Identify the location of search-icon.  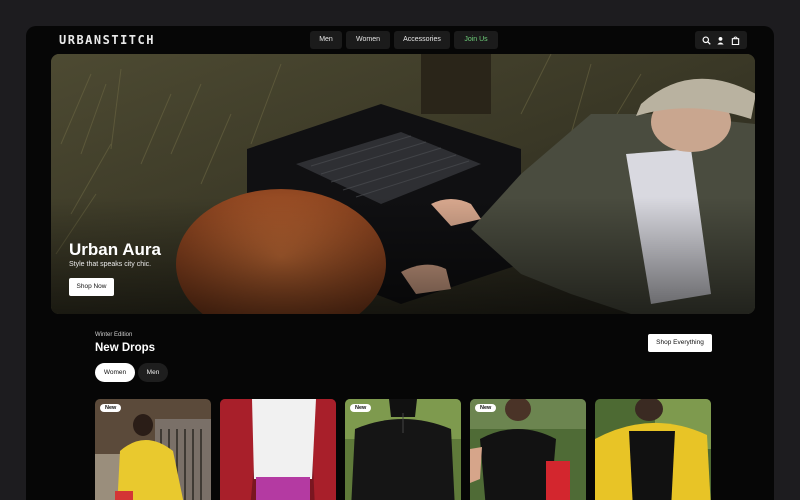
(706, 40).